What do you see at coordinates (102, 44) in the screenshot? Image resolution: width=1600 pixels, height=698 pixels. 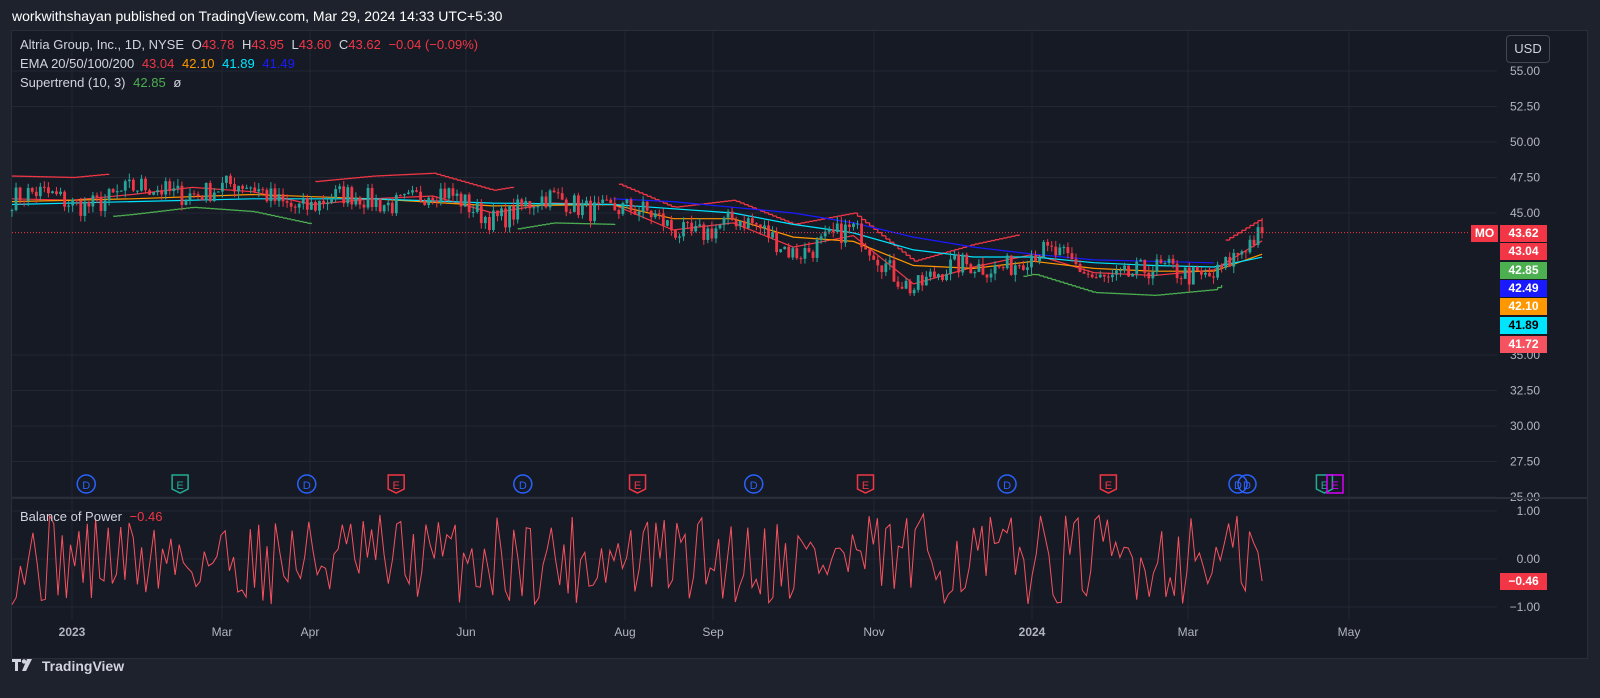 I see `symbol-name: Altria Group, Inc., 1D, NYSE` at bounding box center [102, 44].